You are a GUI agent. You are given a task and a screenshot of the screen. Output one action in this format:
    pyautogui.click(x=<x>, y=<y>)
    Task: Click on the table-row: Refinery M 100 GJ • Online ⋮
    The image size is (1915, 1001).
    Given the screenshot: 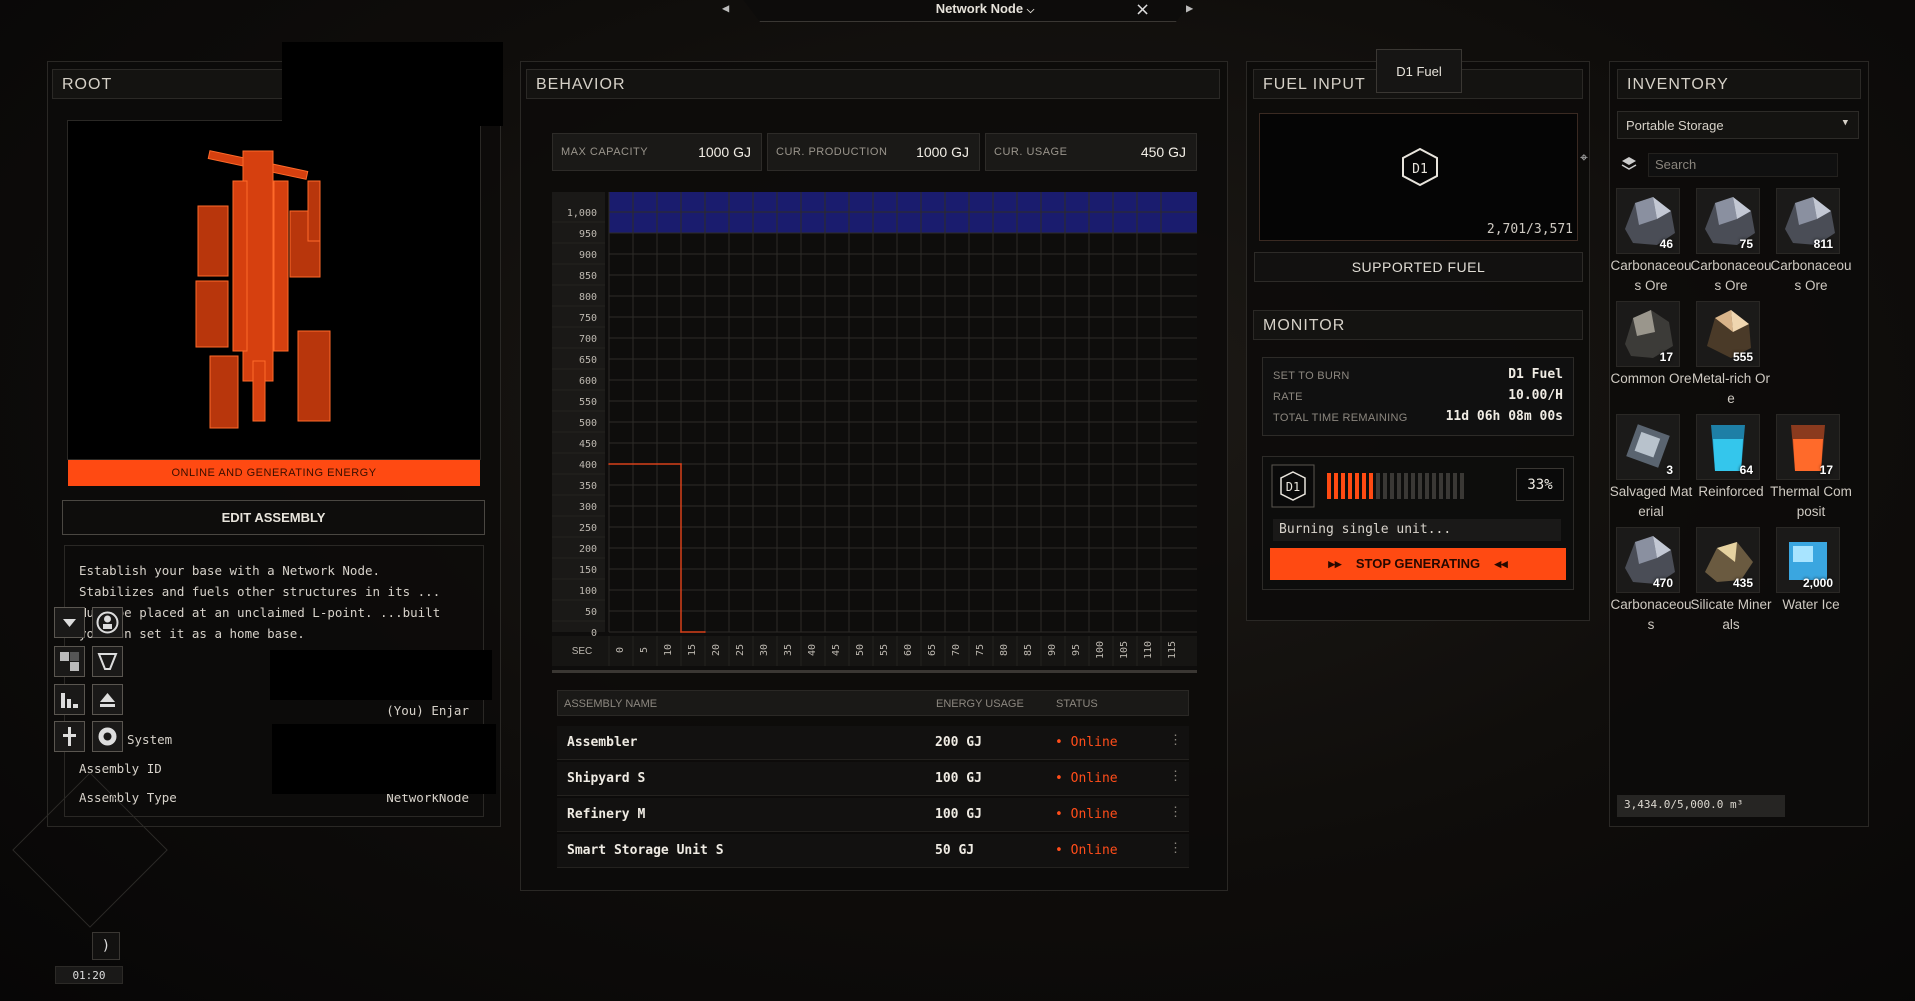 What is the action you would take?
    pyautogui.click(x=873, y=815)
    